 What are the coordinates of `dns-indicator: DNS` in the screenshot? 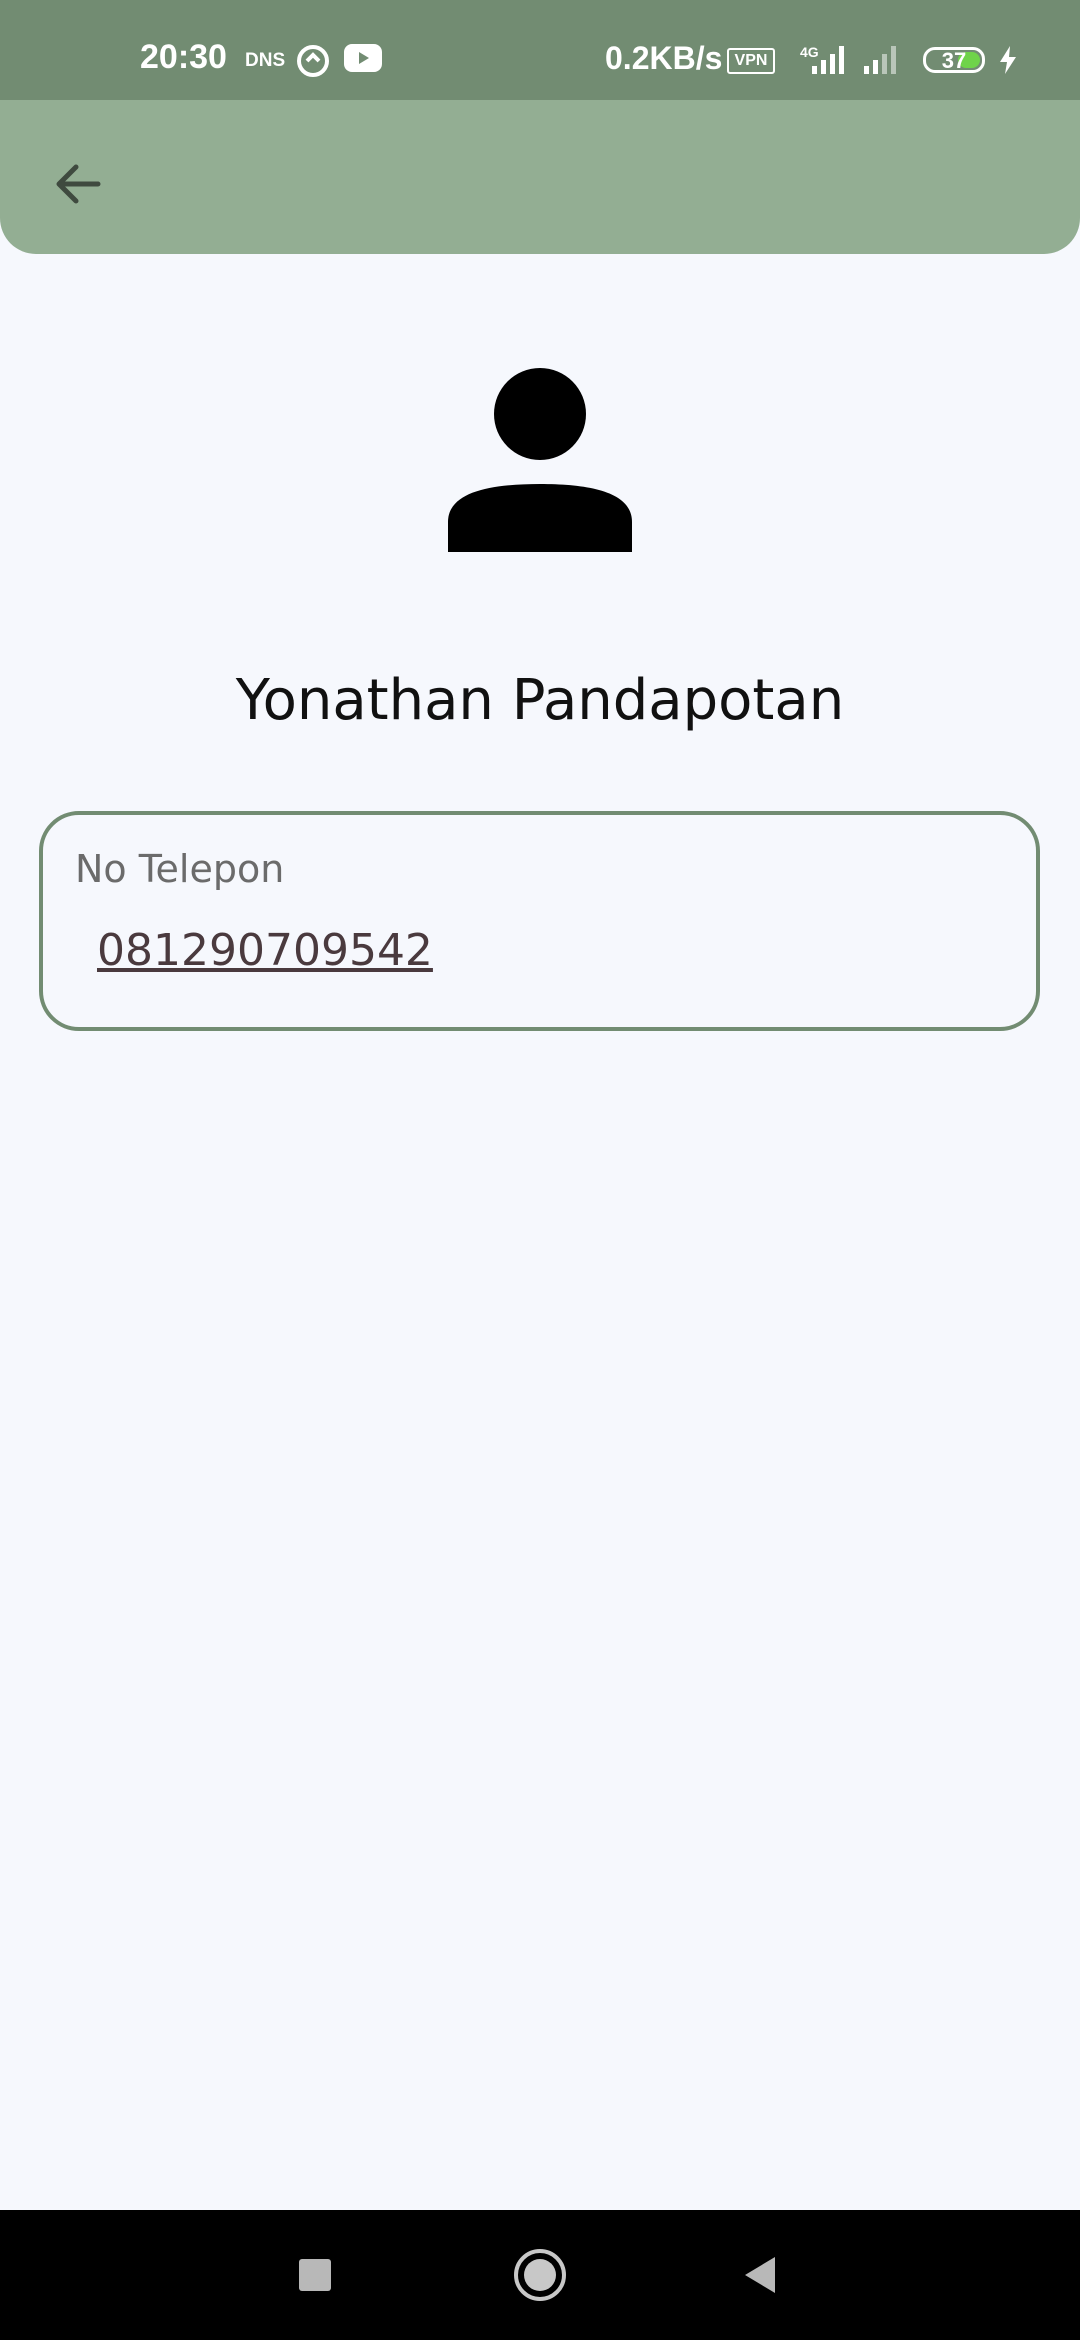 It's located at (265, 60).